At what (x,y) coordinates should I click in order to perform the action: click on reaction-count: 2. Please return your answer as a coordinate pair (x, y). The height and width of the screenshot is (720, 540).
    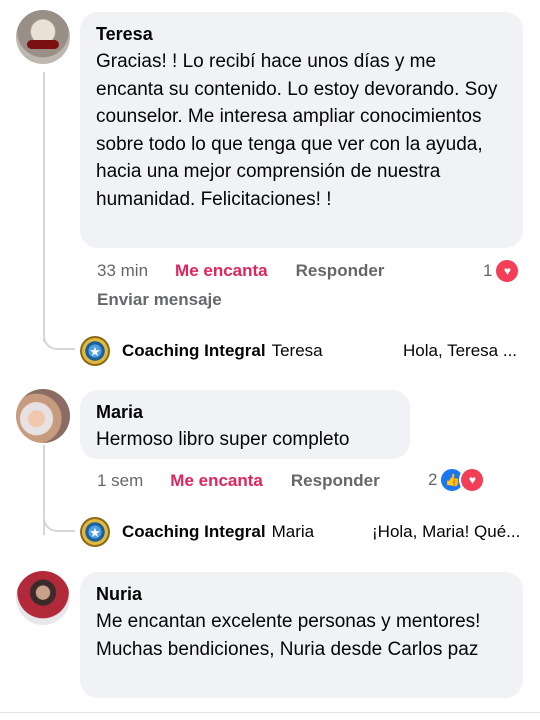
    Looking at the image, I should click on (433, 479).